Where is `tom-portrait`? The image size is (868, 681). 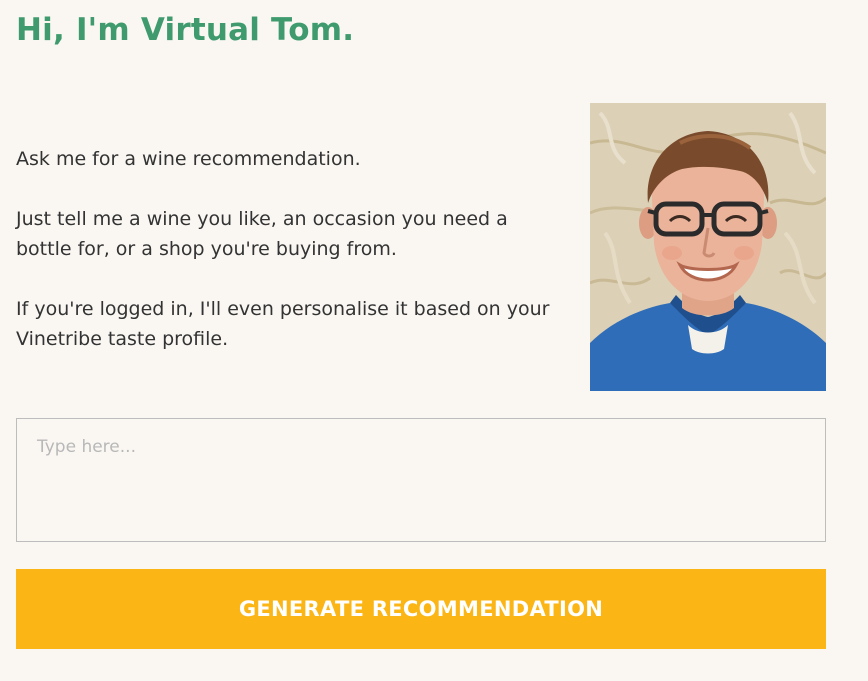
tom-portrait is located at coordinates (708, 247).